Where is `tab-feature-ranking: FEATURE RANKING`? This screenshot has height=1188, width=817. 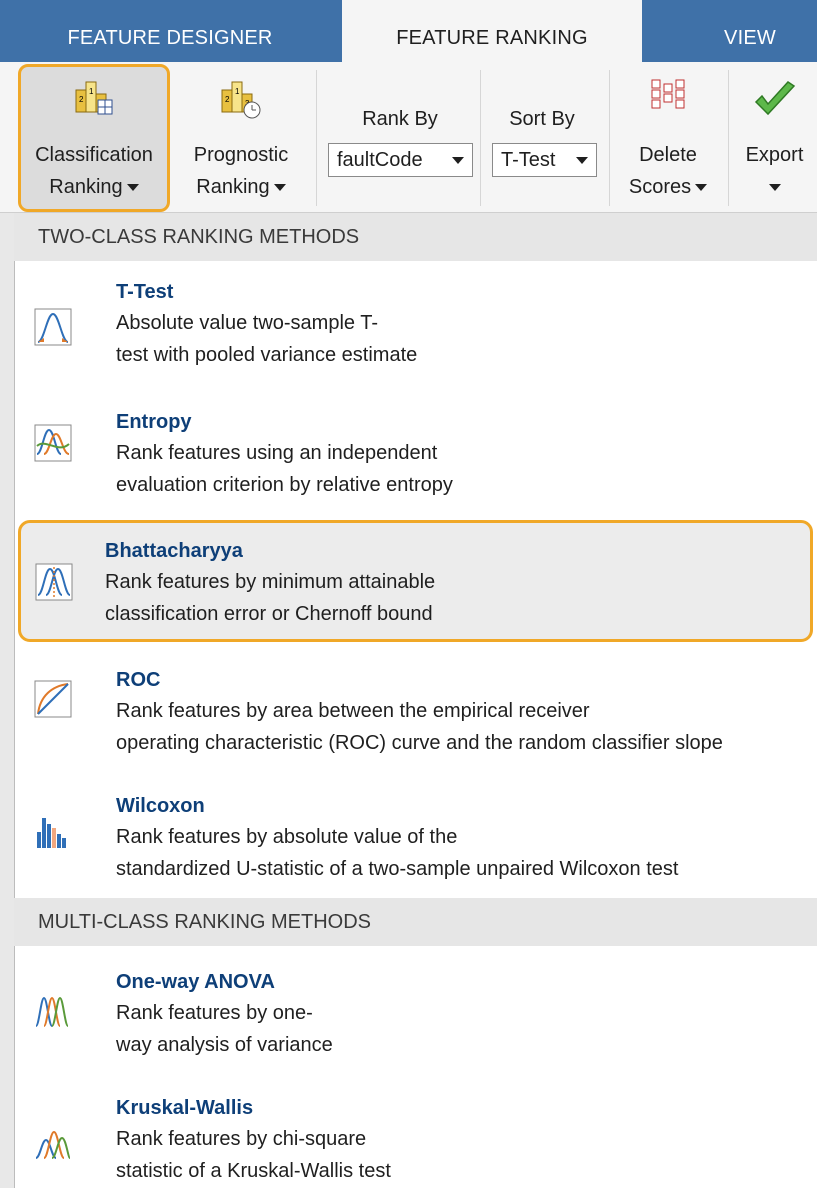
tab-feature-ranking: FEATURE RANKING is located at coordinates (492, 32).